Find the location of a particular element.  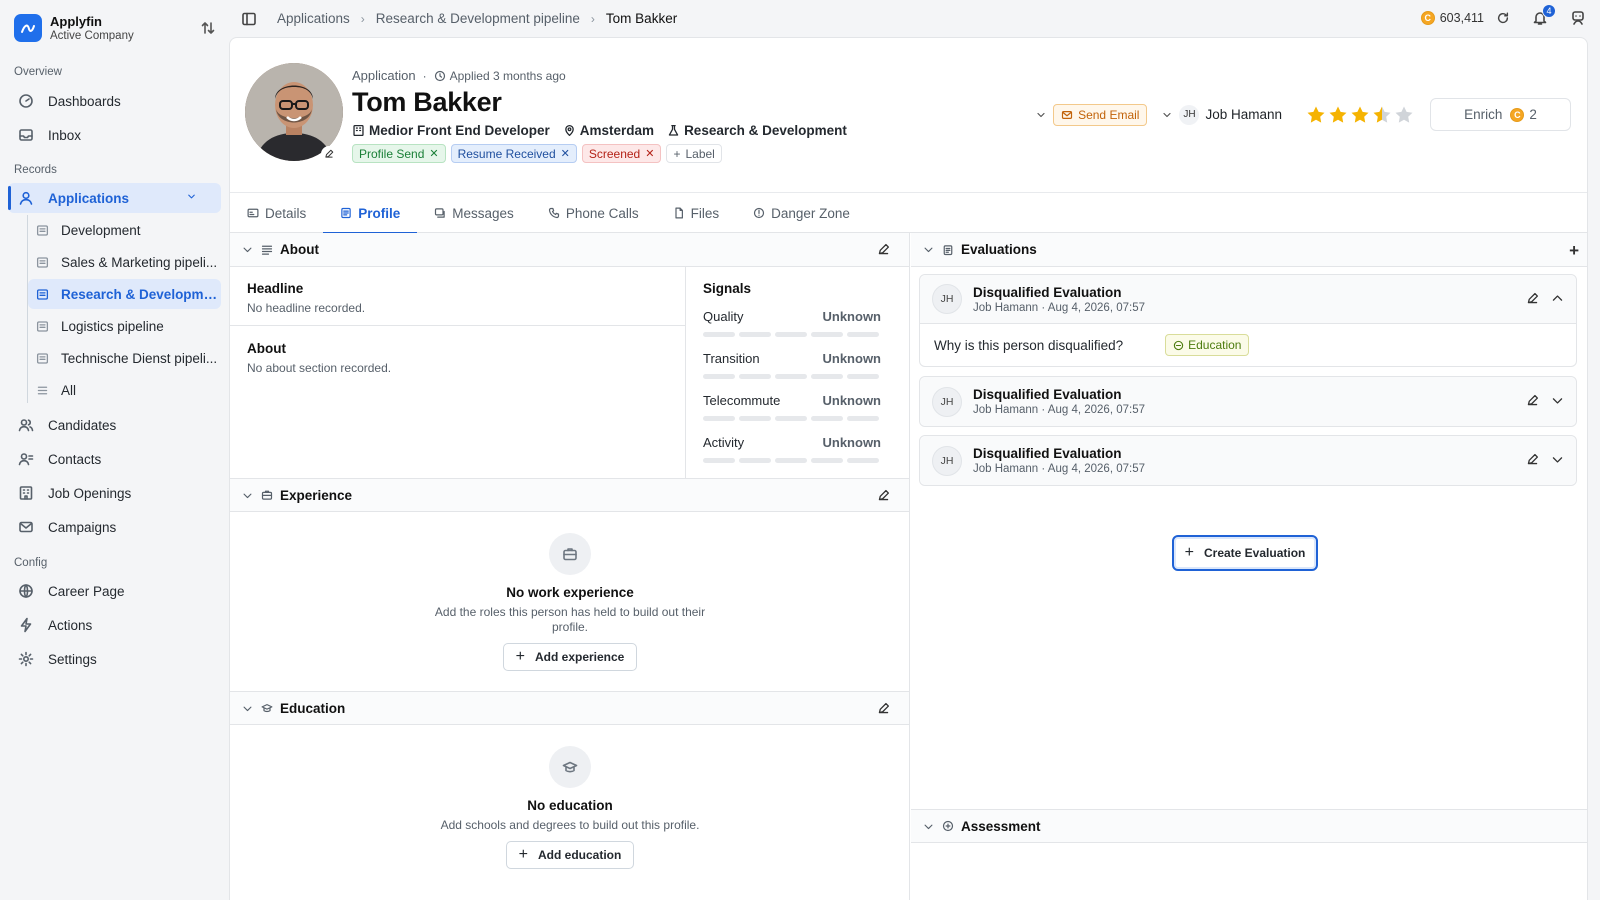

tab-danger-zone: Danger Zone is located at coordinates (801, 213).